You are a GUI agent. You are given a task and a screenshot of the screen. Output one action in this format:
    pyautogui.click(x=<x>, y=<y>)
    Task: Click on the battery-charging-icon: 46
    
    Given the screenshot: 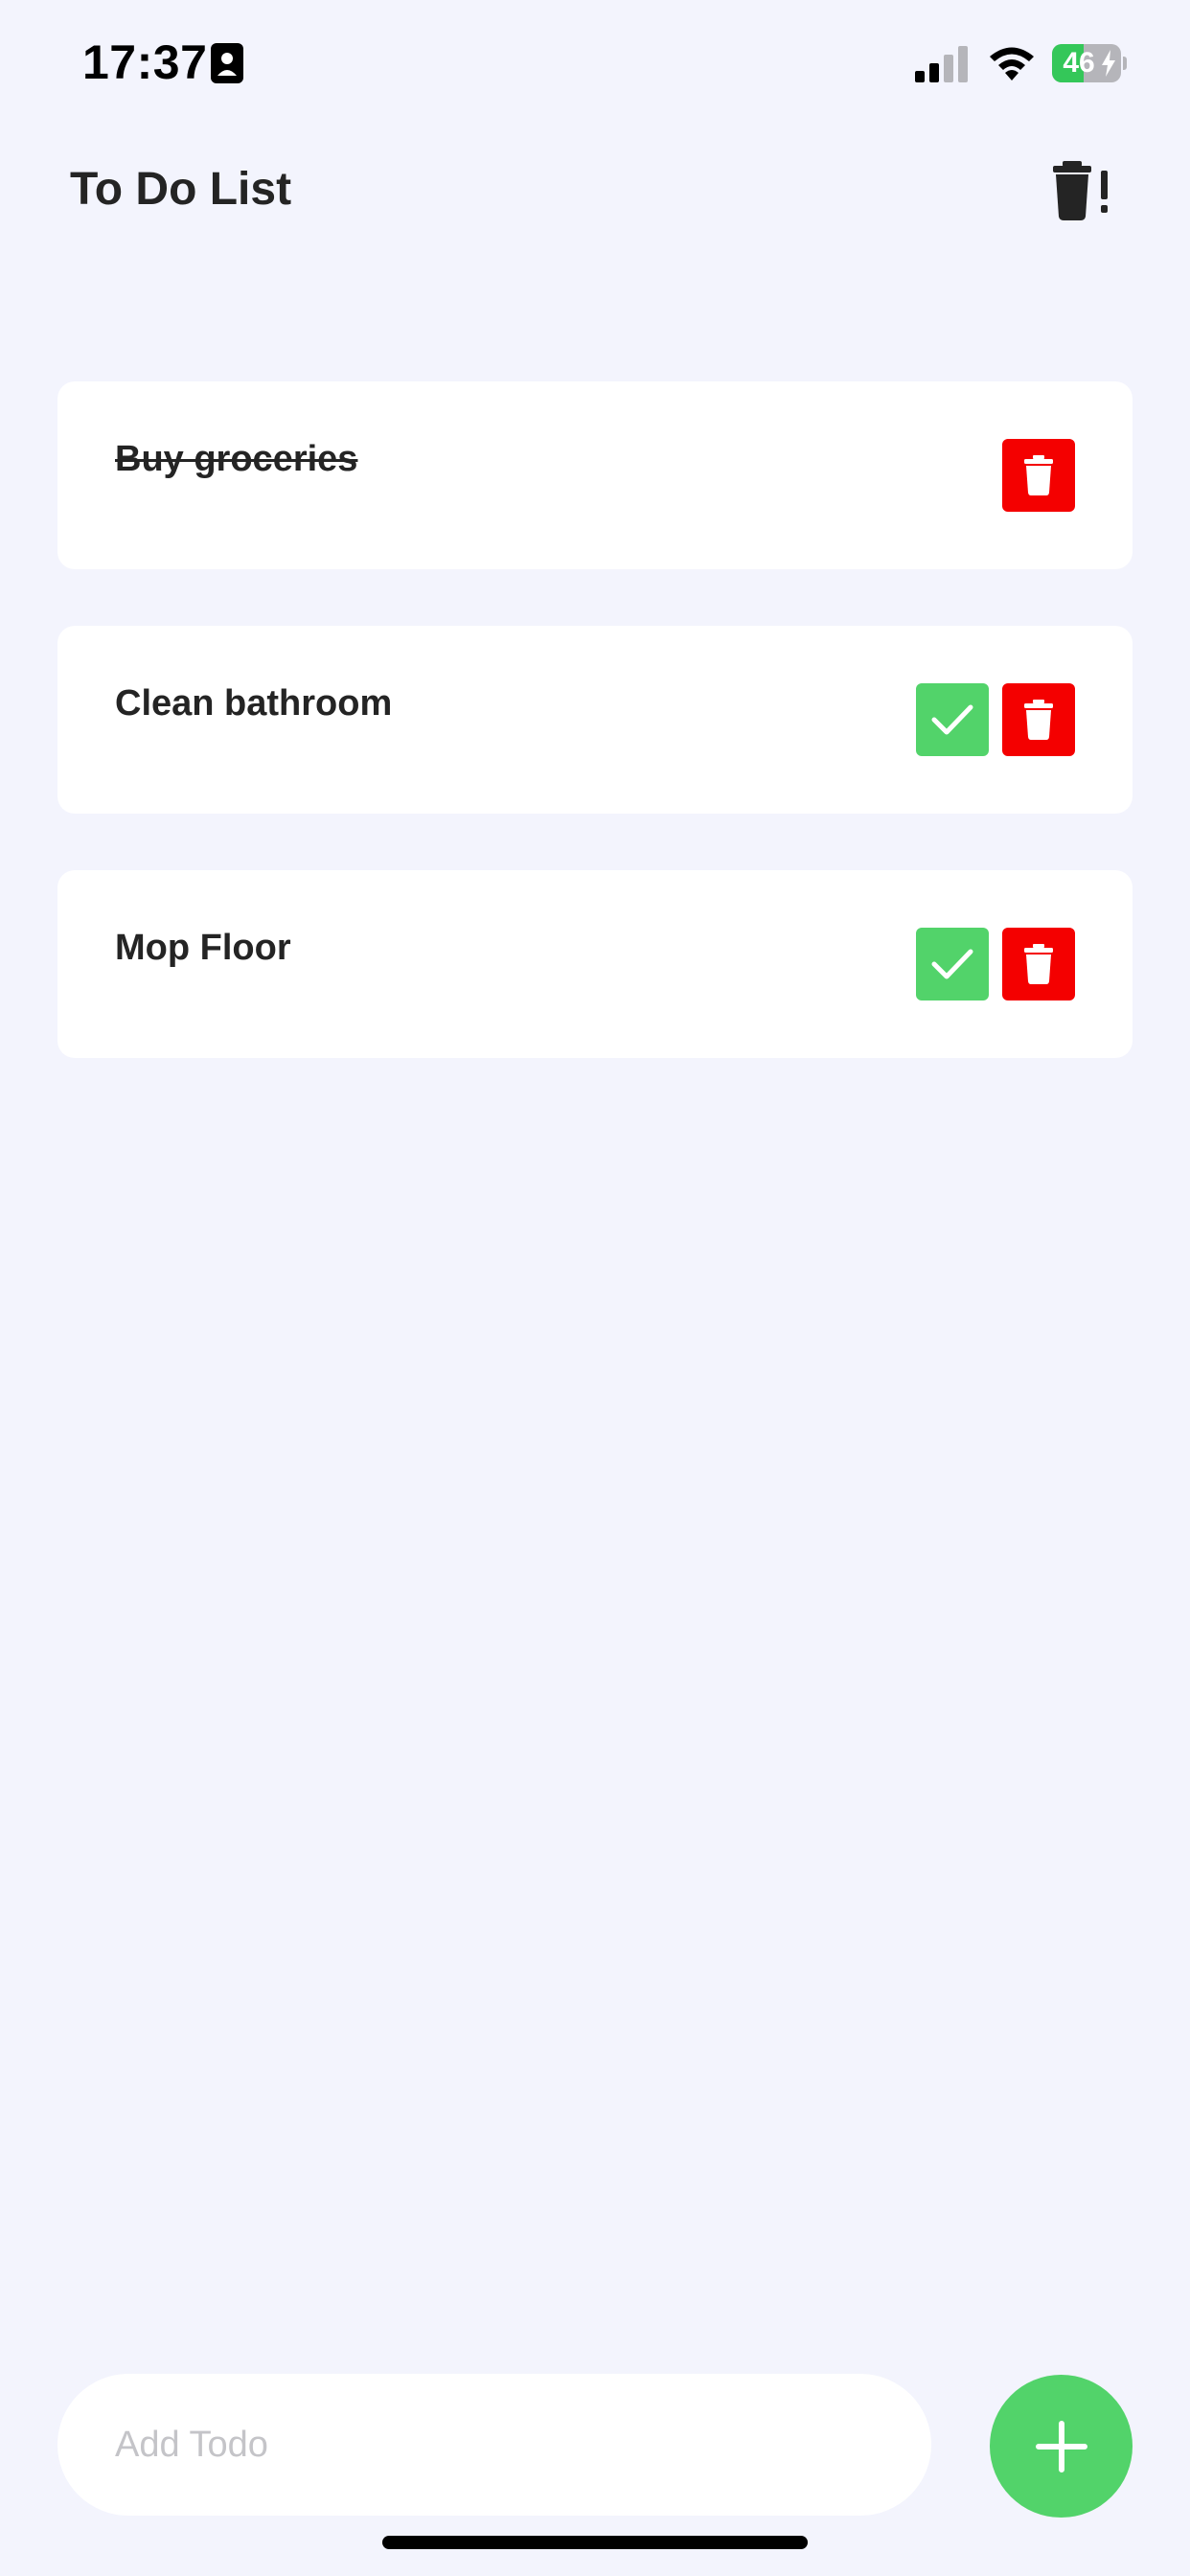 What is the action you would take?
    pyautogui.click(x=1090, y=63)
    